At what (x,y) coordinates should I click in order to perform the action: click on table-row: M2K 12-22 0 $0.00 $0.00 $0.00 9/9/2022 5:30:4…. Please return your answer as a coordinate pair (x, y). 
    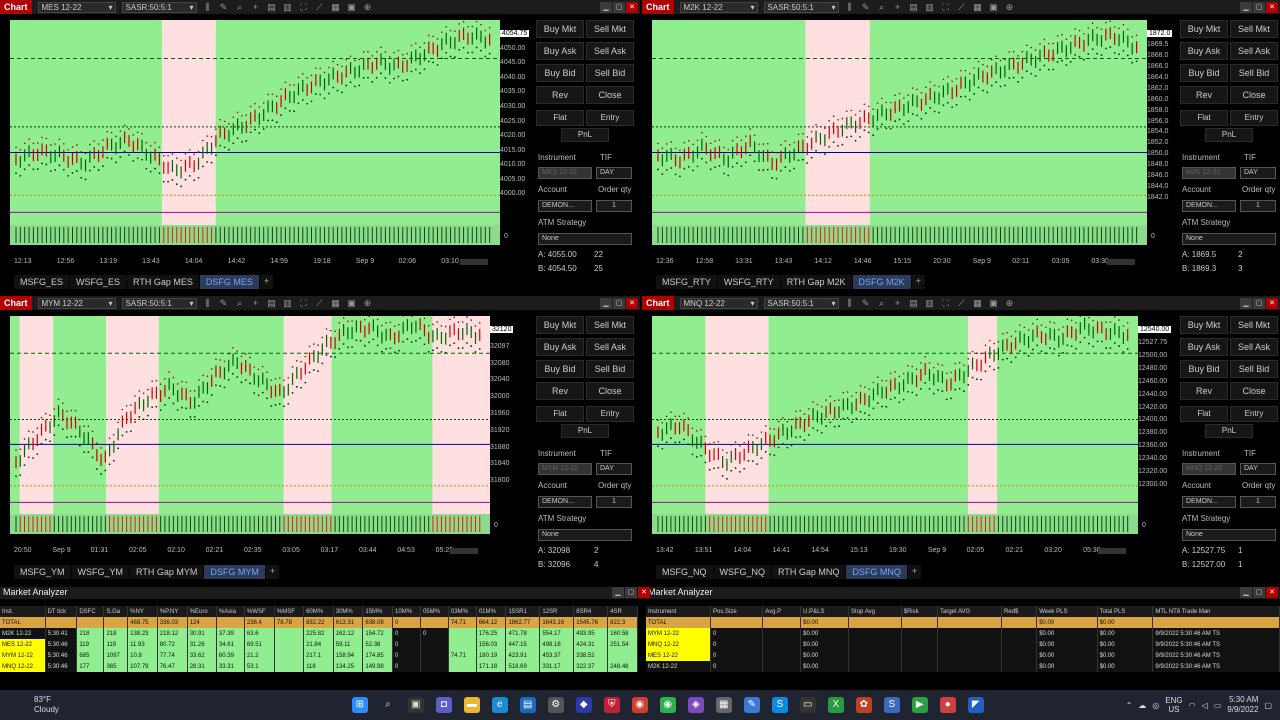
    Looking at the image, I should click on (963, 666).